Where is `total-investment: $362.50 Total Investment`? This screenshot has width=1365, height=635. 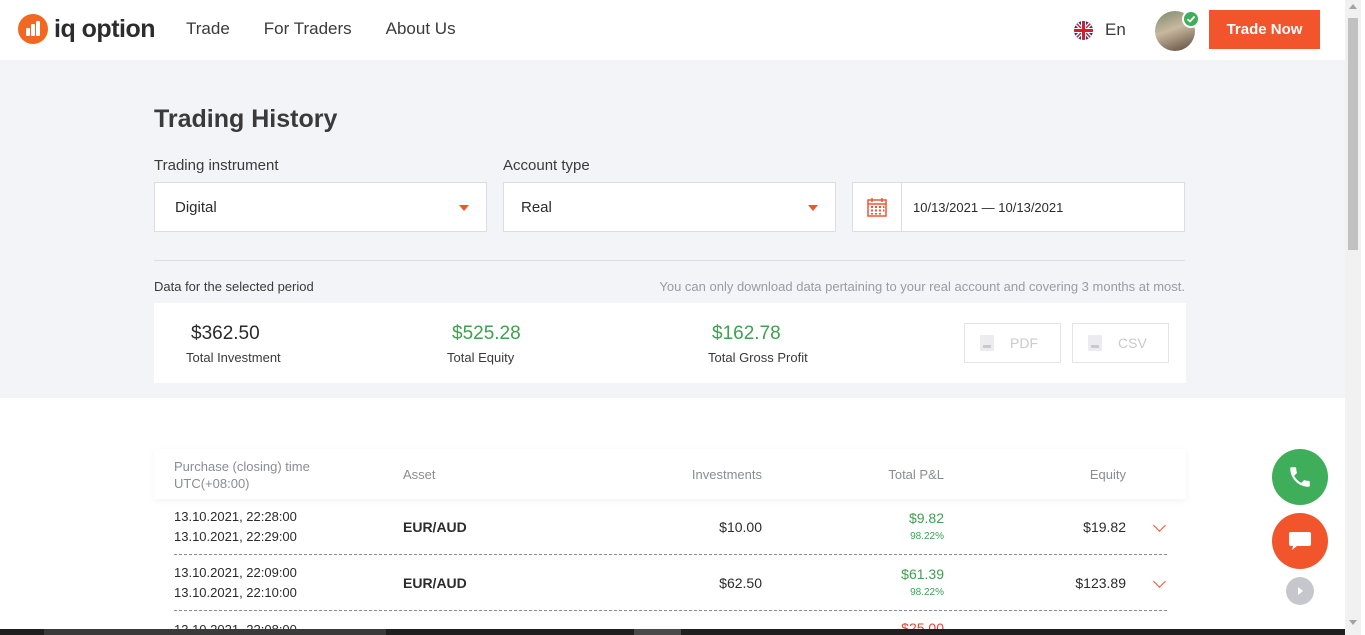 total-investment: $362.50 Total Investment is located at coordinates (233, 344).